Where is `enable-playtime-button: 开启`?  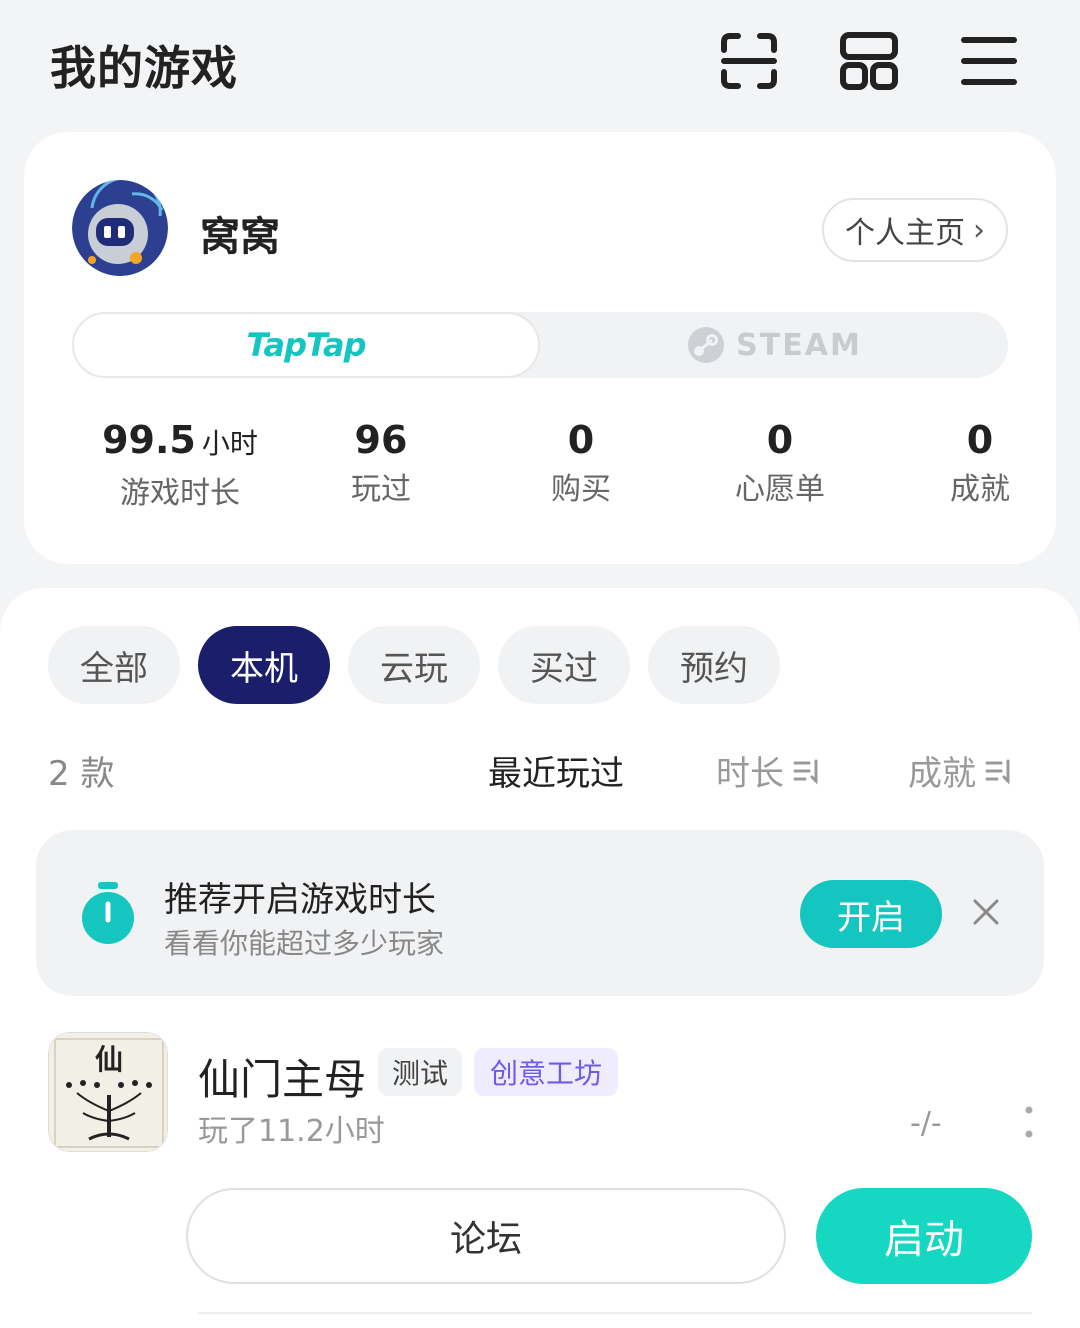
enable-playtime-button: 开启 is located at coordinates (871, 914).